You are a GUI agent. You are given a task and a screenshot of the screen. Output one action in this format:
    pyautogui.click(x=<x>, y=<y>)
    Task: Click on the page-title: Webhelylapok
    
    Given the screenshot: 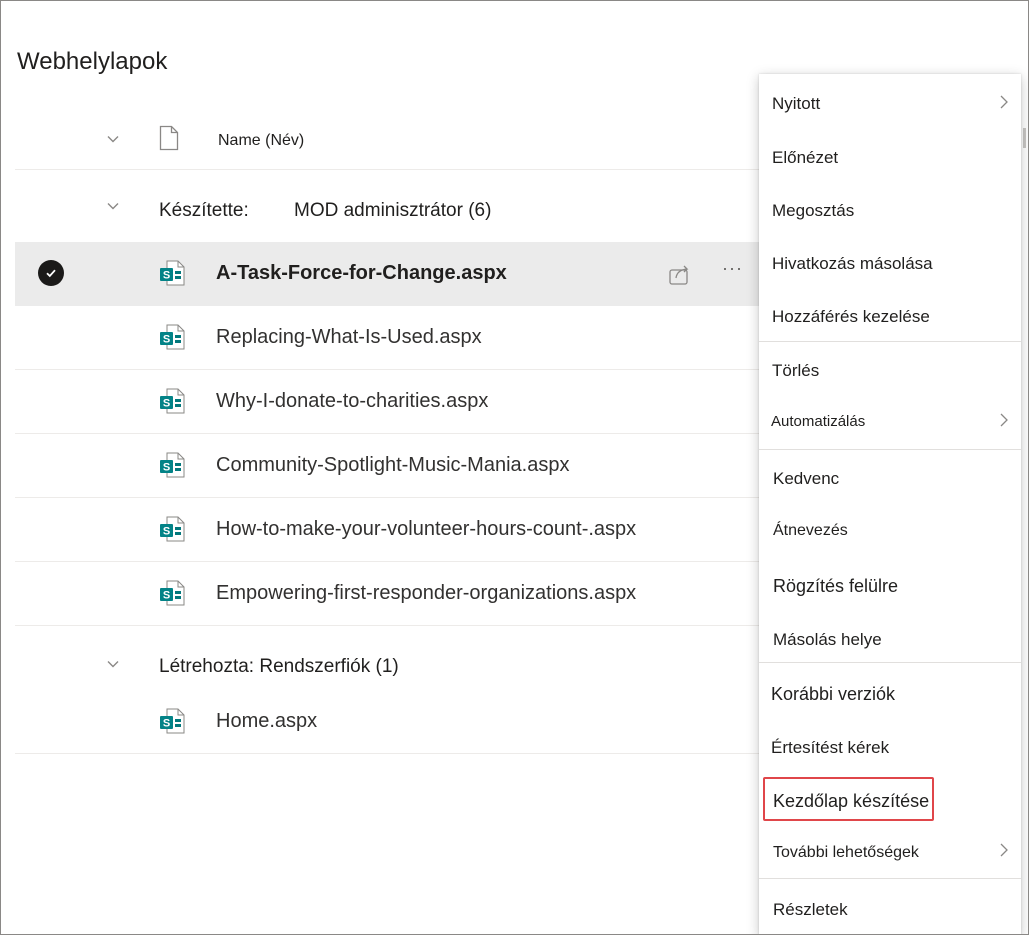 What is the action you would take?
    pyautogui.click(x=92, y=61)
    